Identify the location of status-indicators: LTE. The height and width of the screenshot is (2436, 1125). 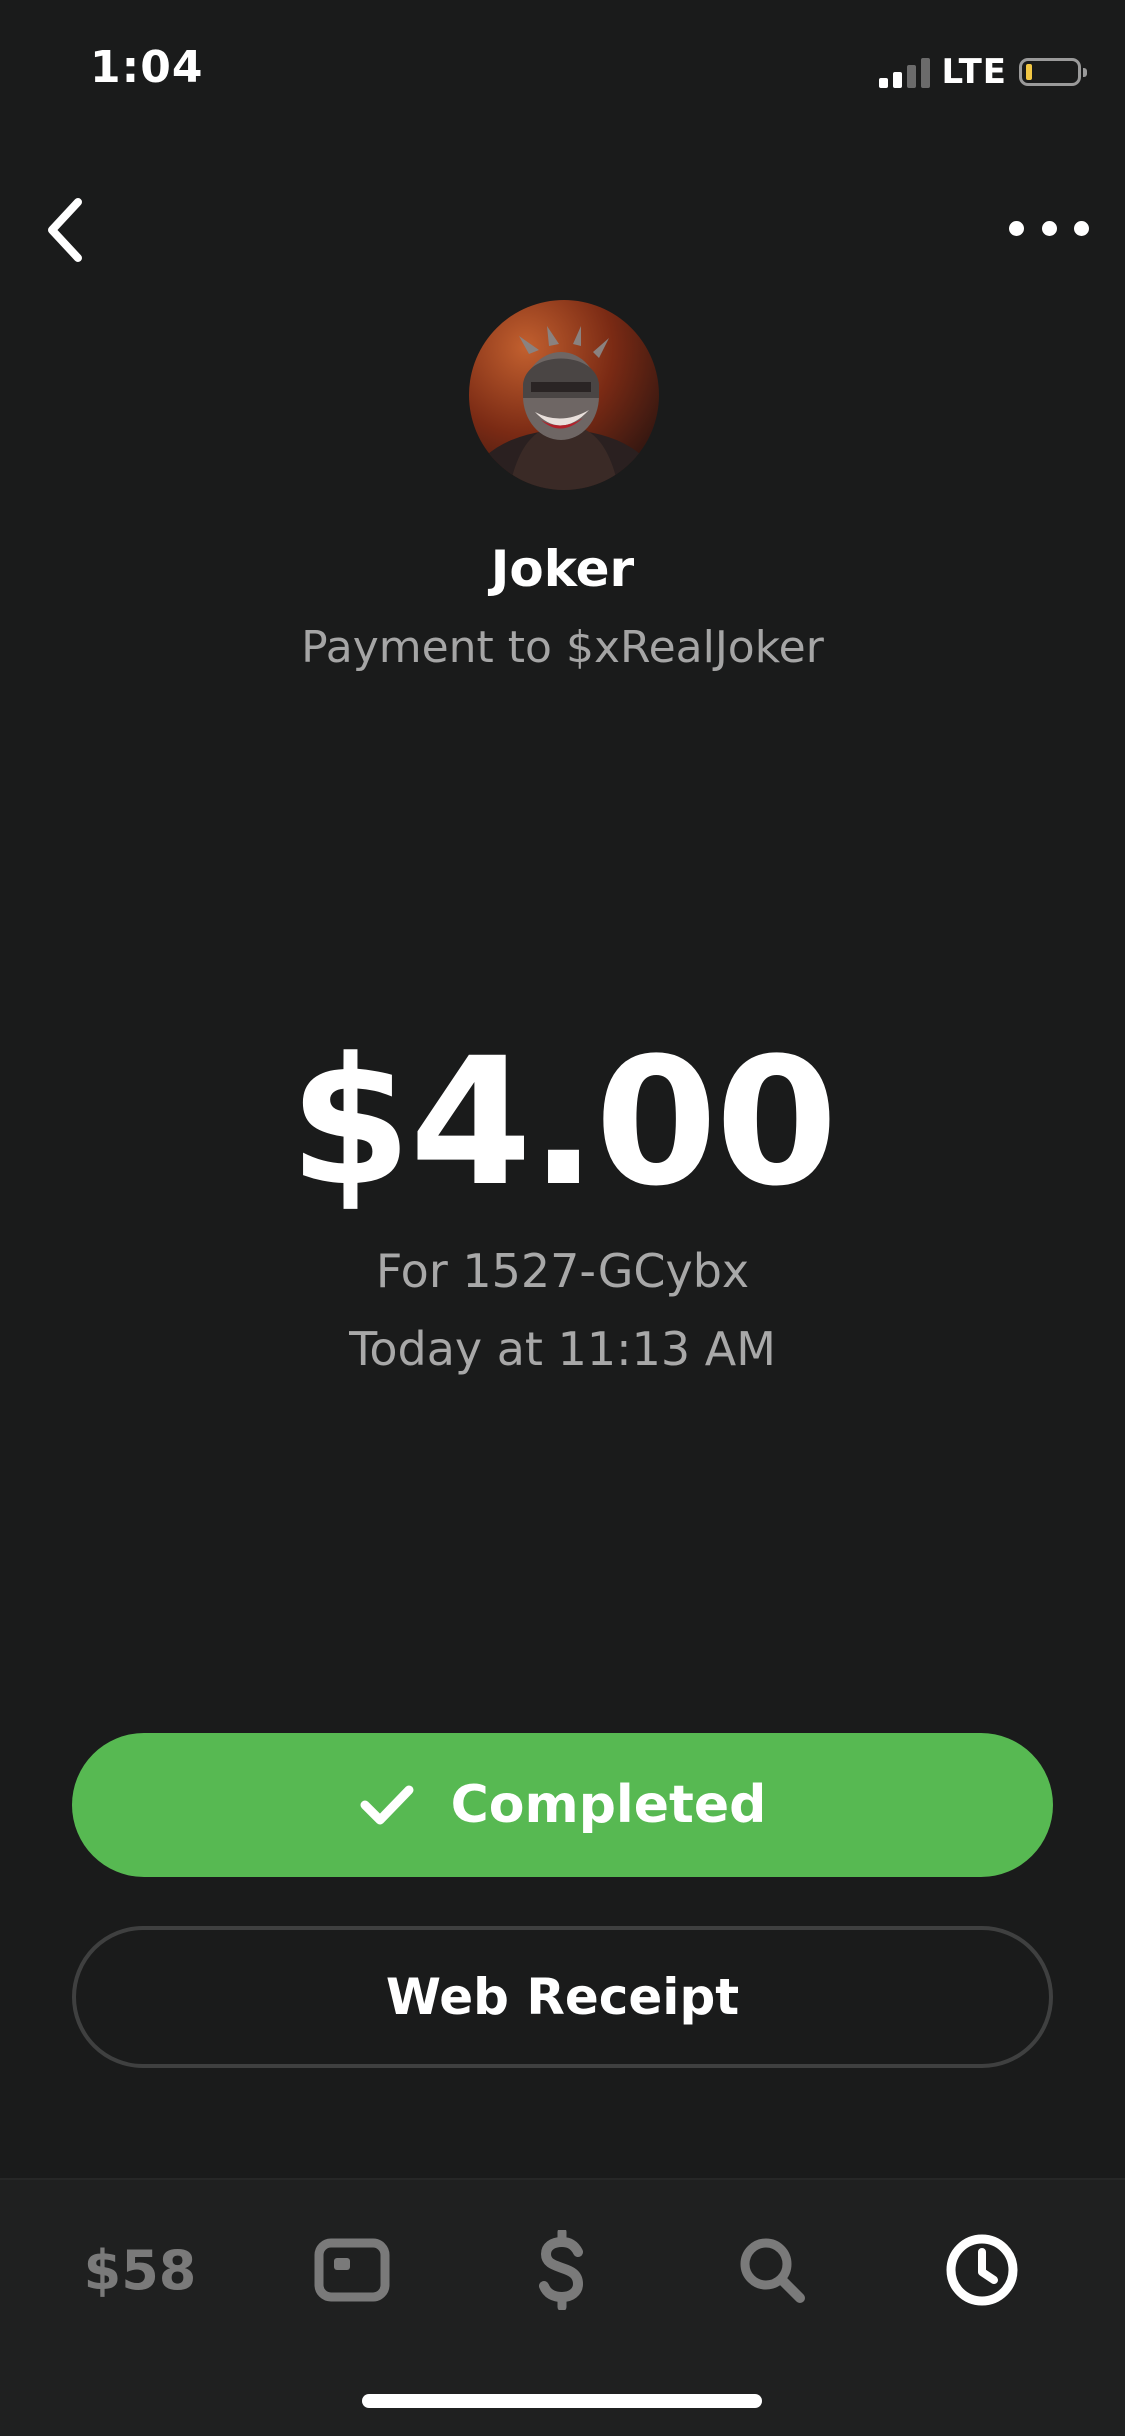
(982, 72).